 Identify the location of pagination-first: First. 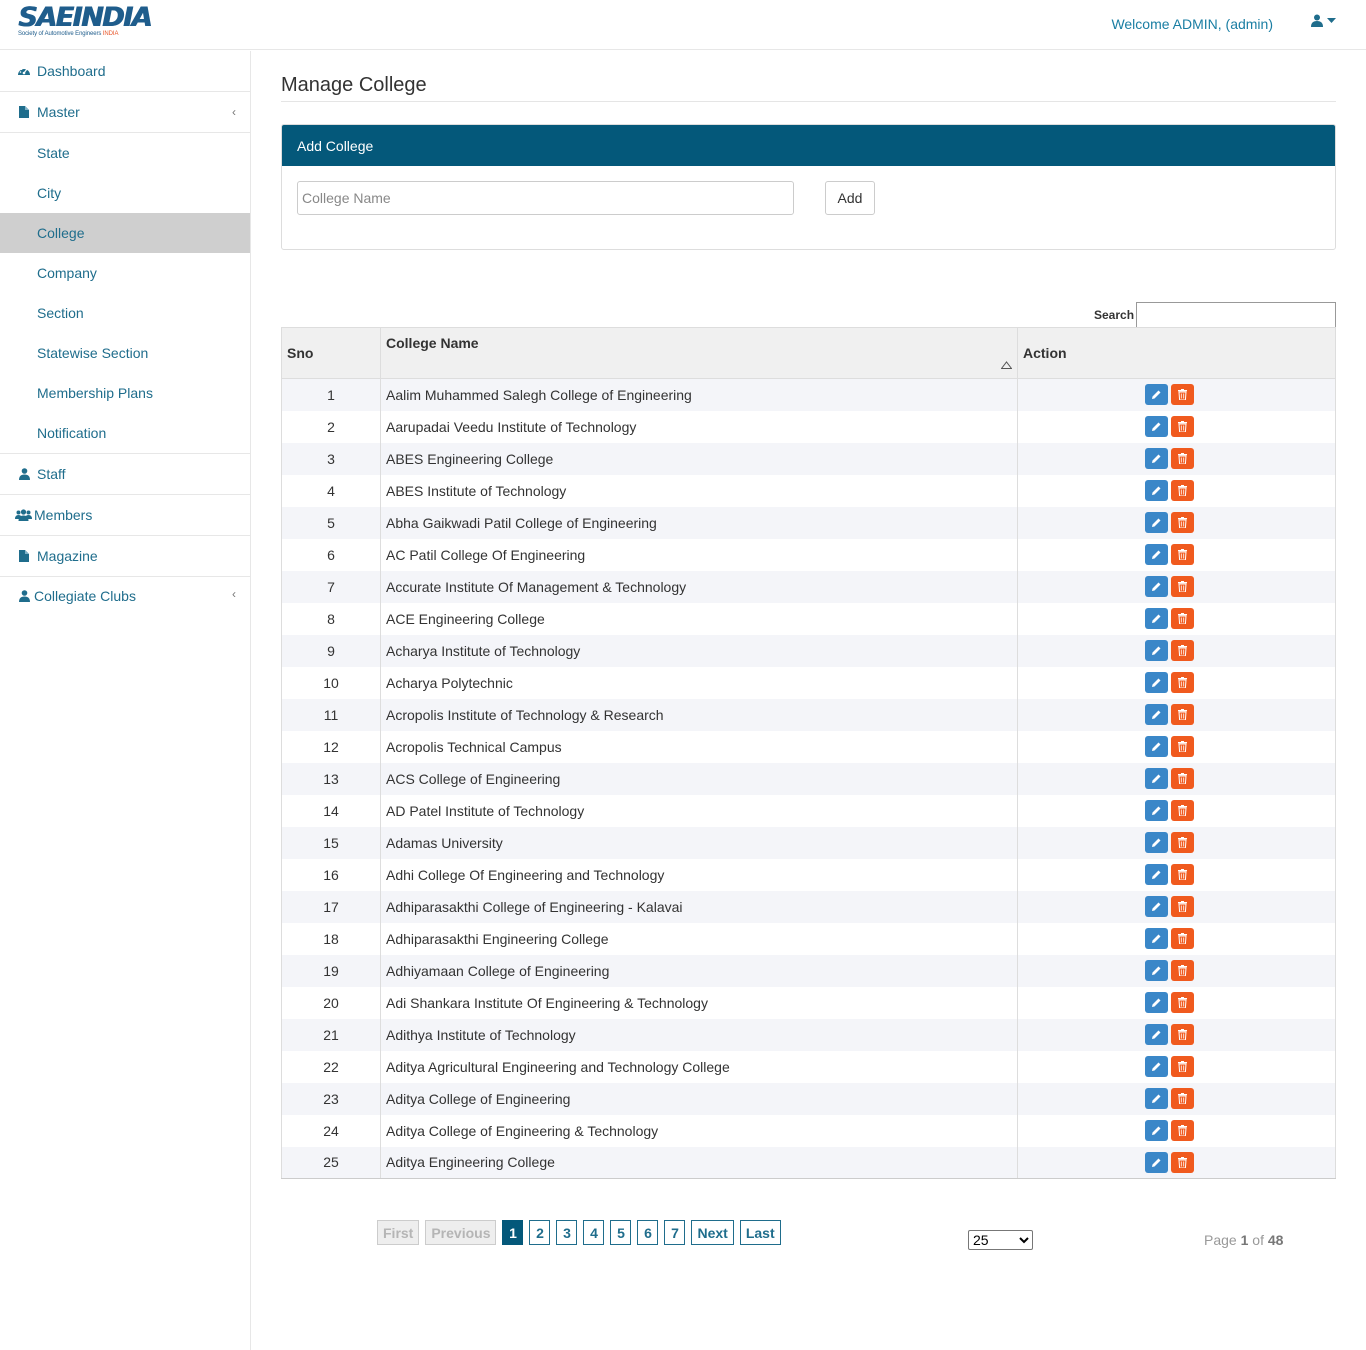
(398, 1232).